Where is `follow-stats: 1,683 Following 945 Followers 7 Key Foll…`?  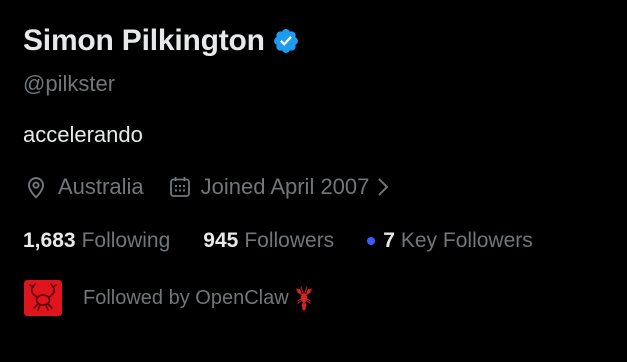 follow-stats: 1,683 Following 945 Followers 7 Key Foll… is located at coordinates (278, 241).